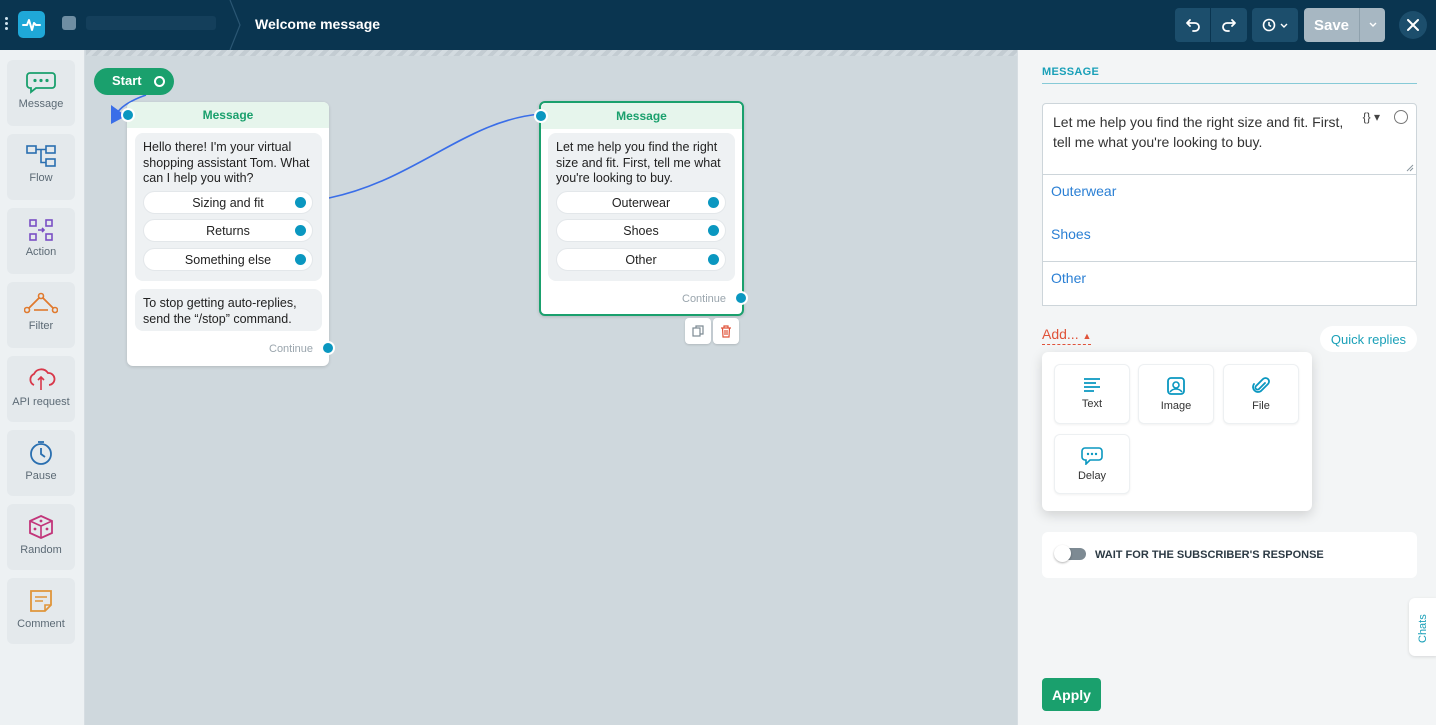  What do you see at coordinates (1087, 336) in the screenshot?
I see `chevron-up-icon: ▲` at bounding box center [1087, 336].